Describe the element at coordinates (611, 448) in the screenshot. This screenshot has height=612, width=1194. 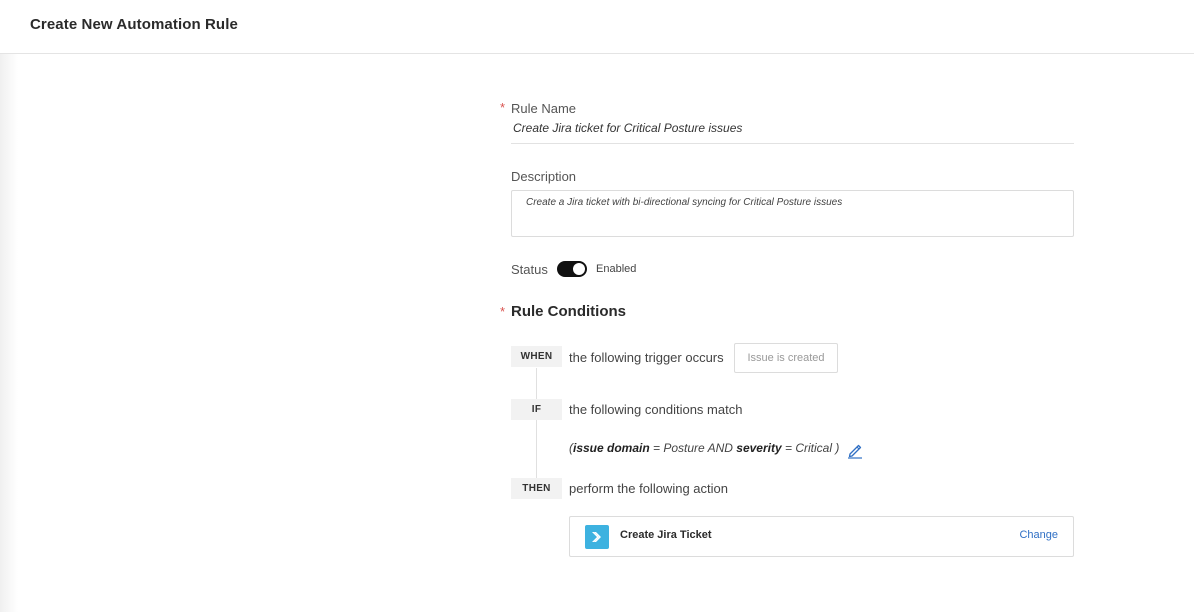
I see `condition-field-domain: issue domain` at that location.